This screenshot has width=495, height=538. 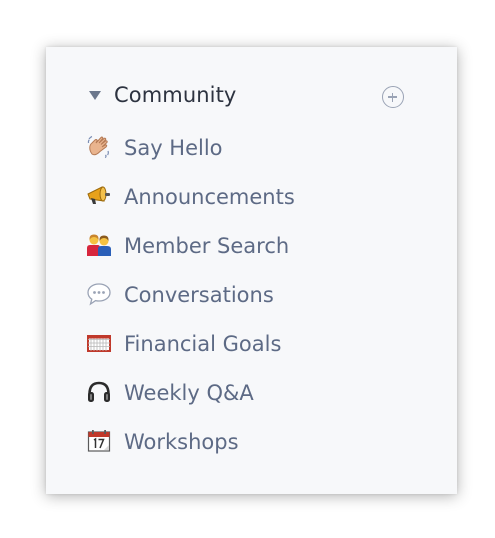 What do you see at coordinates (199, 295) in the screenshot?
I see `channel-label: Conversations` at bounding box center [199, 295].